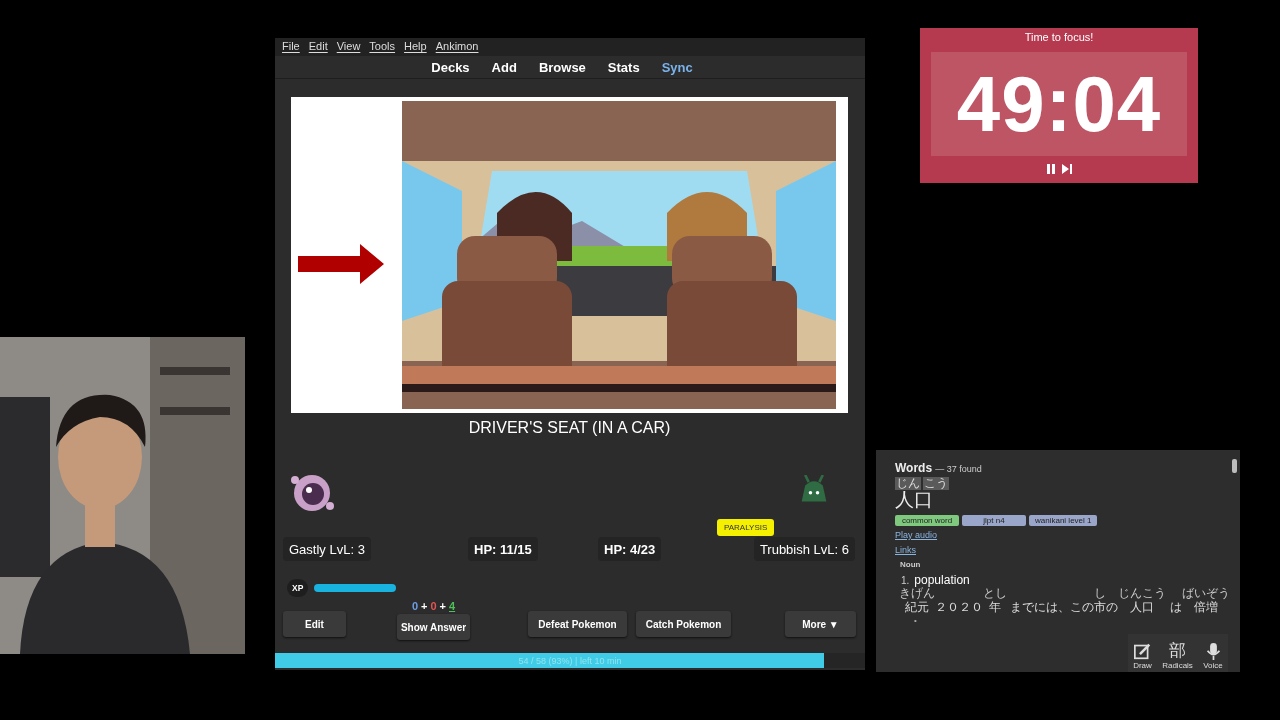 The height and width of the screenshot is (720, 1280). Describe the element at coordinates (1205, 593) in the screenshot. I see `furigana: ばいぞう` at that location.